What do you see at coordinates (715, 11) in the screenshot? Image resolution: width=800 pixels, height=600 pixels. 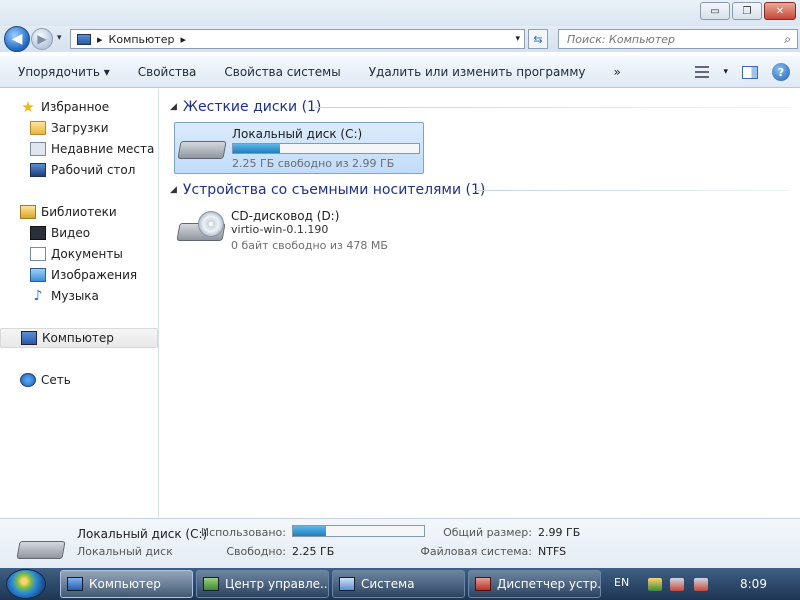 I see `minimize-button: ▭` at bounding box center [715, 11].